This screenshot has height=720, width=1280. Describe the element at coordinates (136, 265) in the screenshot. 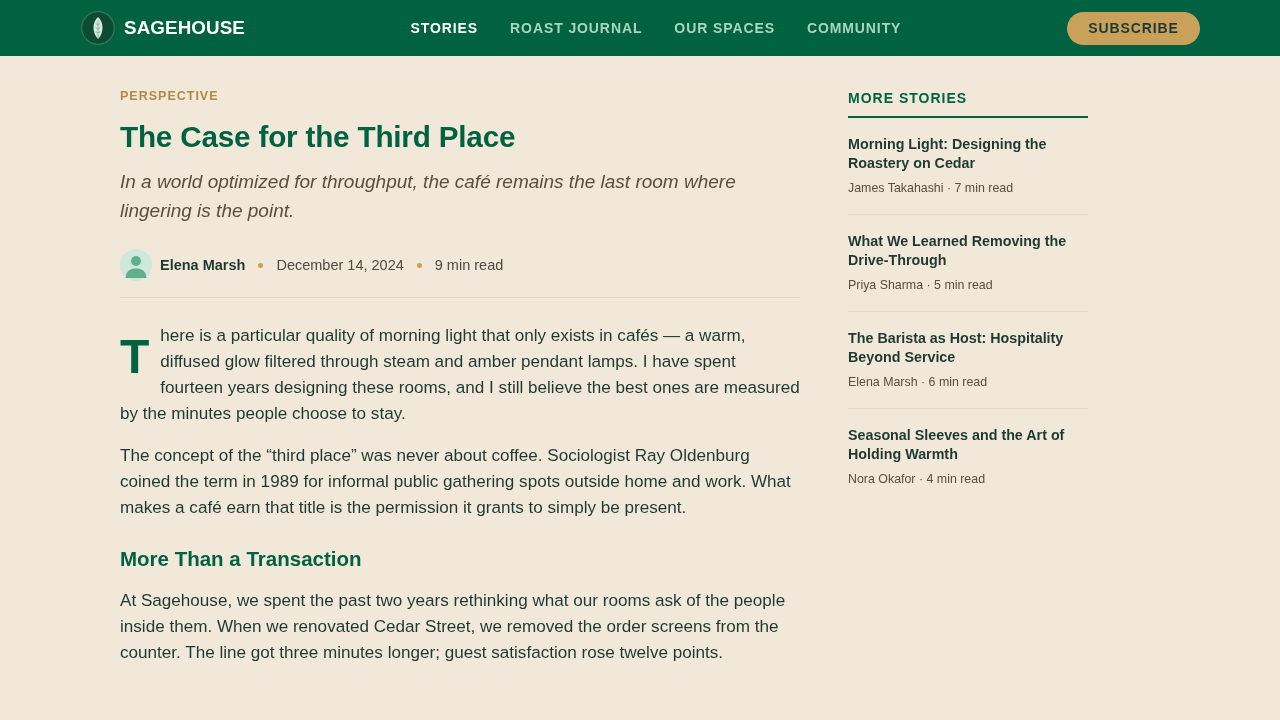

I see `avatar-icon` at that location.